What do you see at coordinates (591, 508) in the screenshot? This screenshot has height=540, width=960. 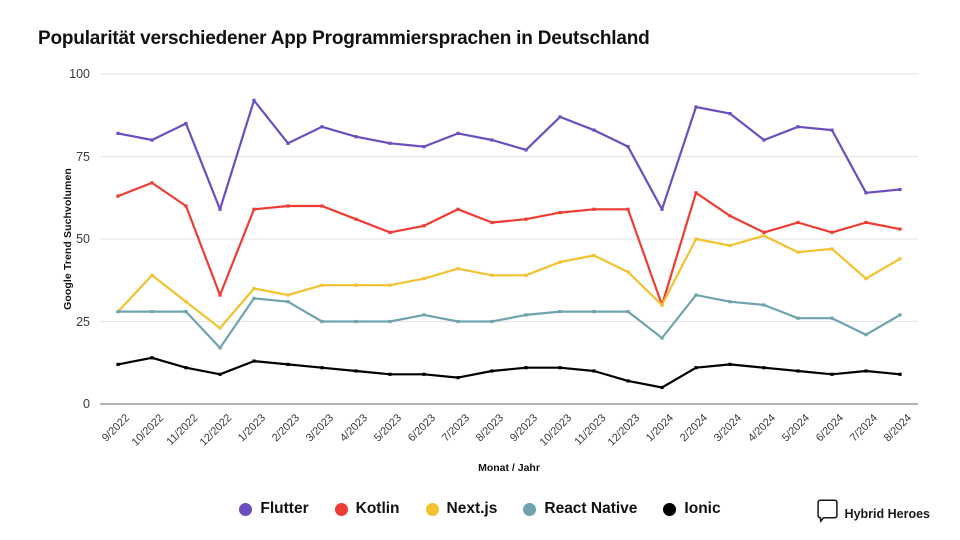 I see `legend-label: React Native` at bounding box center [591, 508].